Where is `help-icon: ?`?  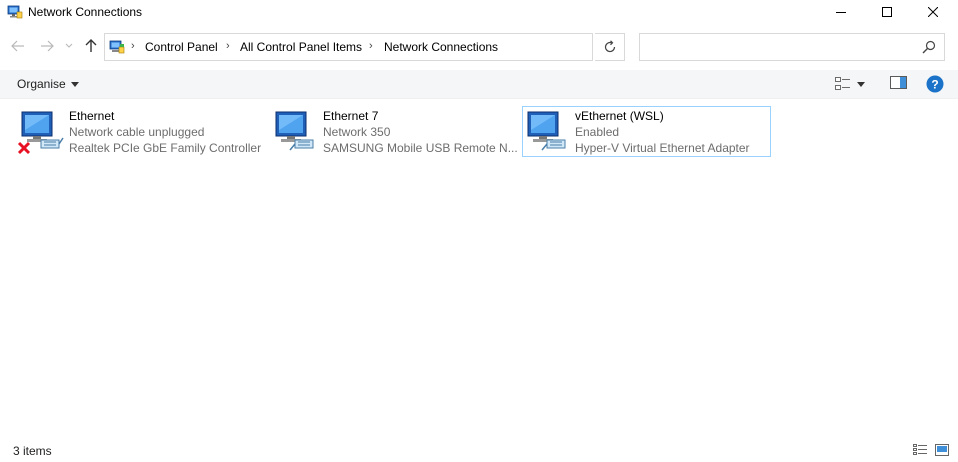 help-icon: ? is located at coordinates (935, 84).